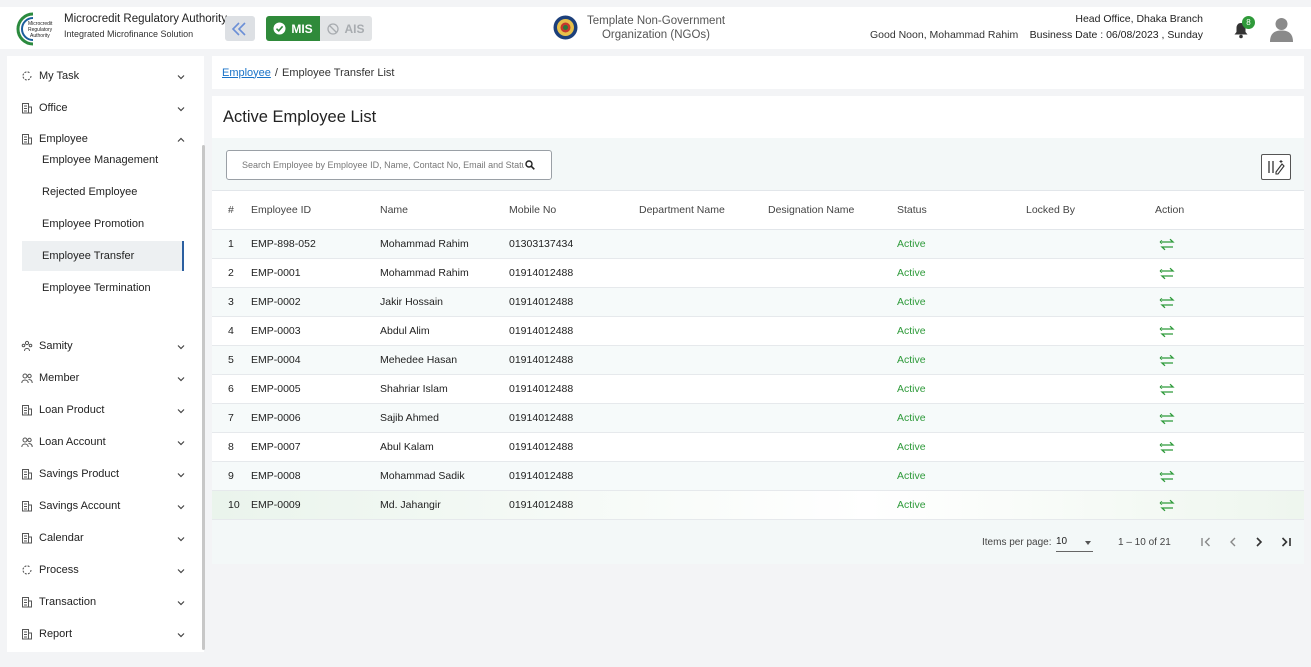  Describe the element at coordinates (530, 165) in the screenshot. I see `search-icon` at that location.